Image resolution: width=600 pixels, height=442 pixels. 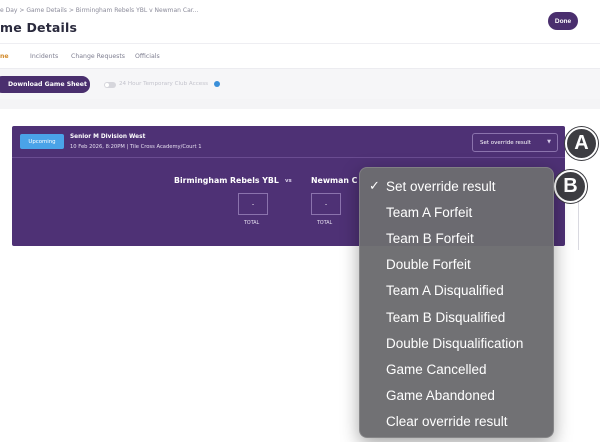 I want to click on checkmark-icon: ✓, so click(x=374, y=185).